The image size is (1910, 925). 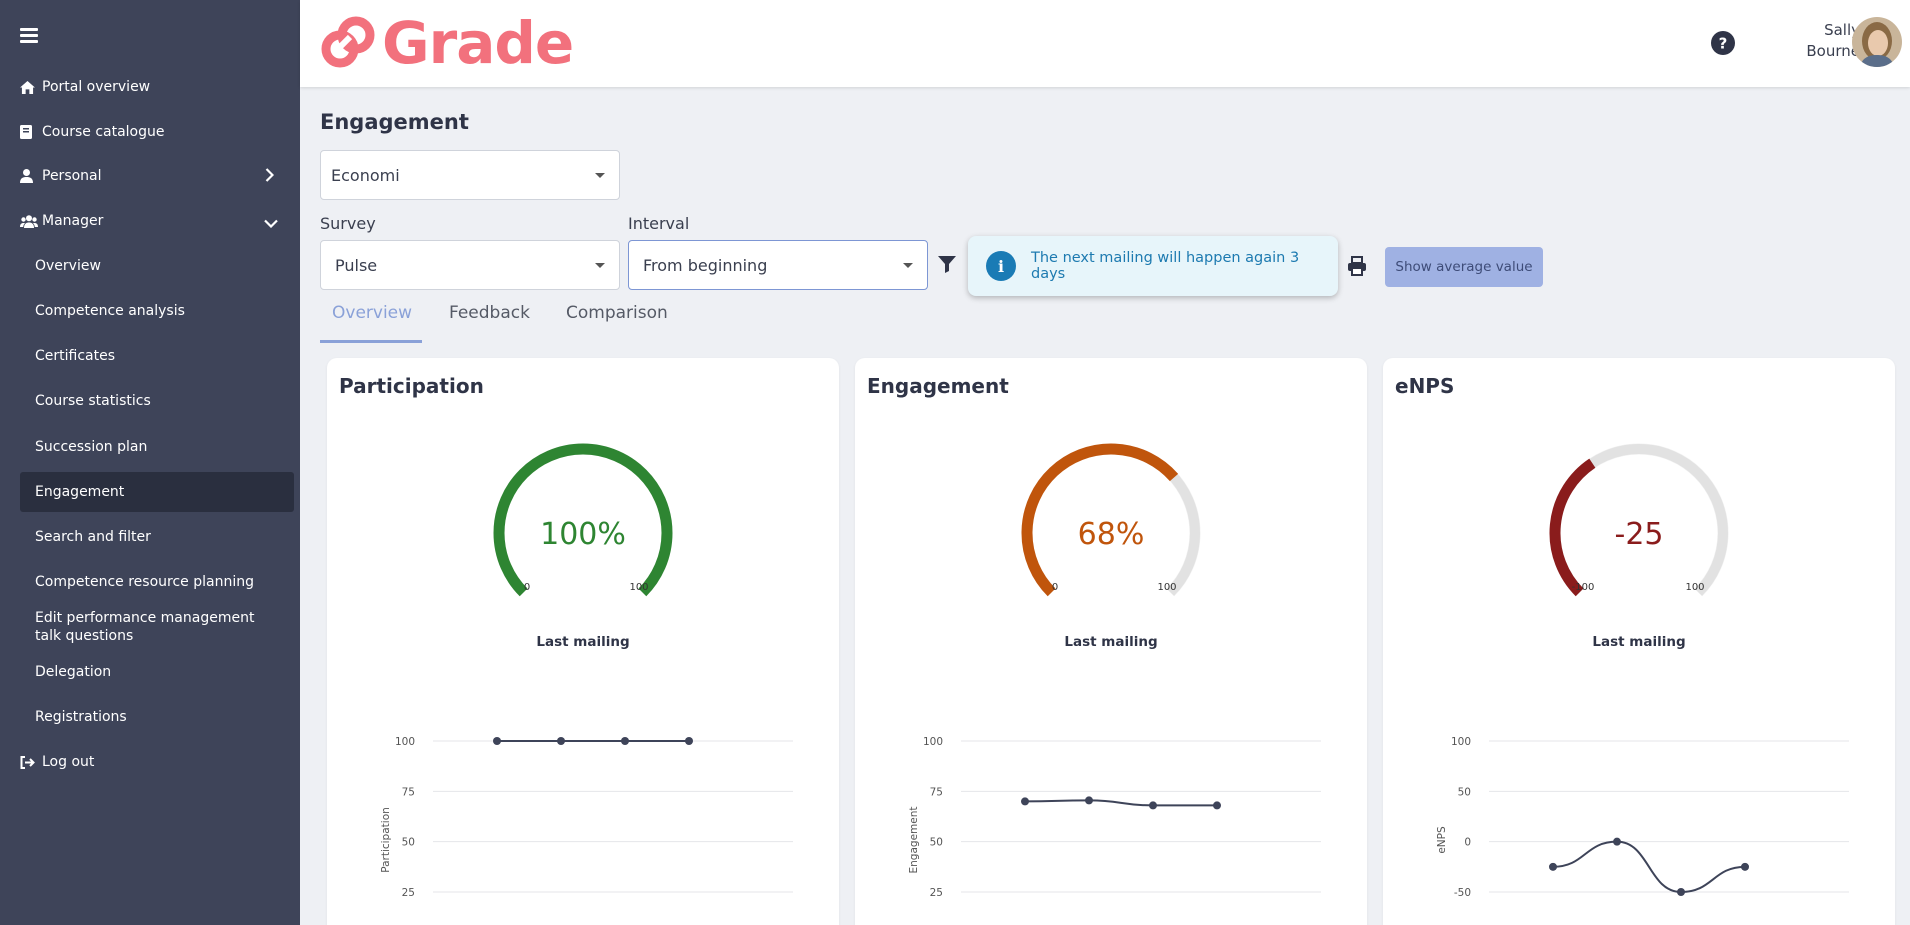 What do you see at coordinates (157, 717) in the screenshot?
I see `sidebar-item-registrations: Registrations` at bounding box center [157, 717].